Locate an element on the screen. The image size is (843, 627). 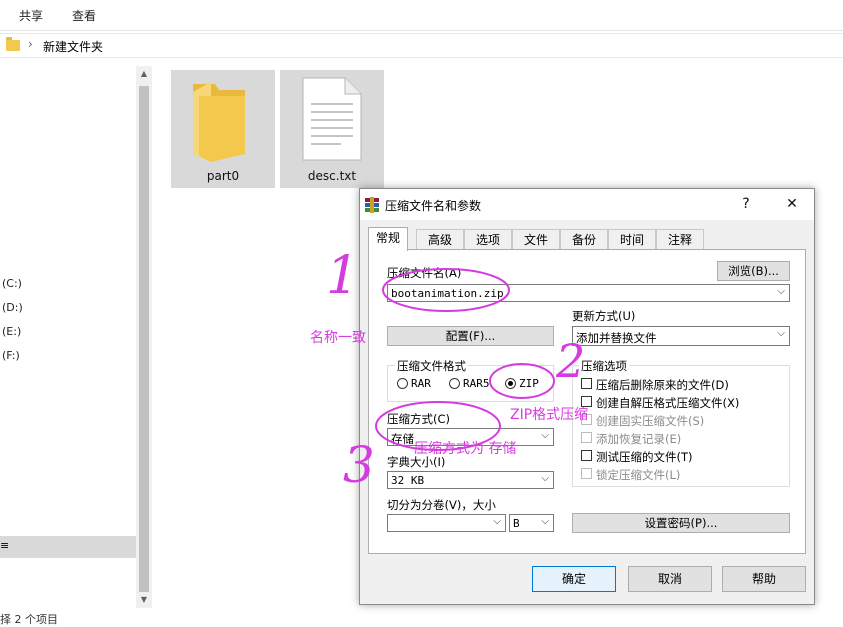
tab-backup: 备份 is located at coordinates (584, 239).